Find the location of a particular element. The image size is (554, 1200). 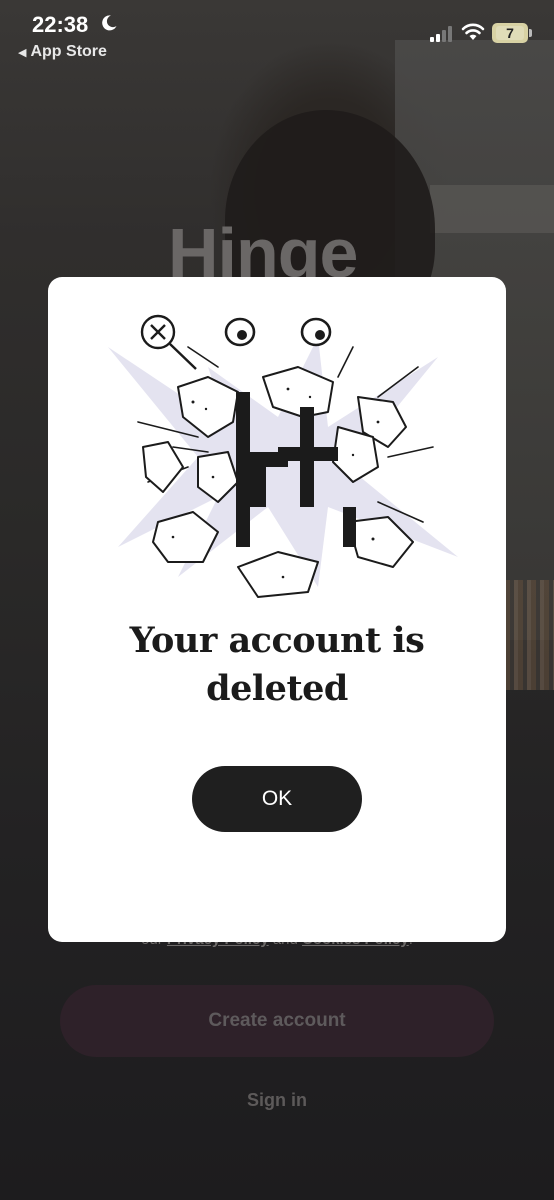

battery-level: 7 is located at coordinates (510, 33).